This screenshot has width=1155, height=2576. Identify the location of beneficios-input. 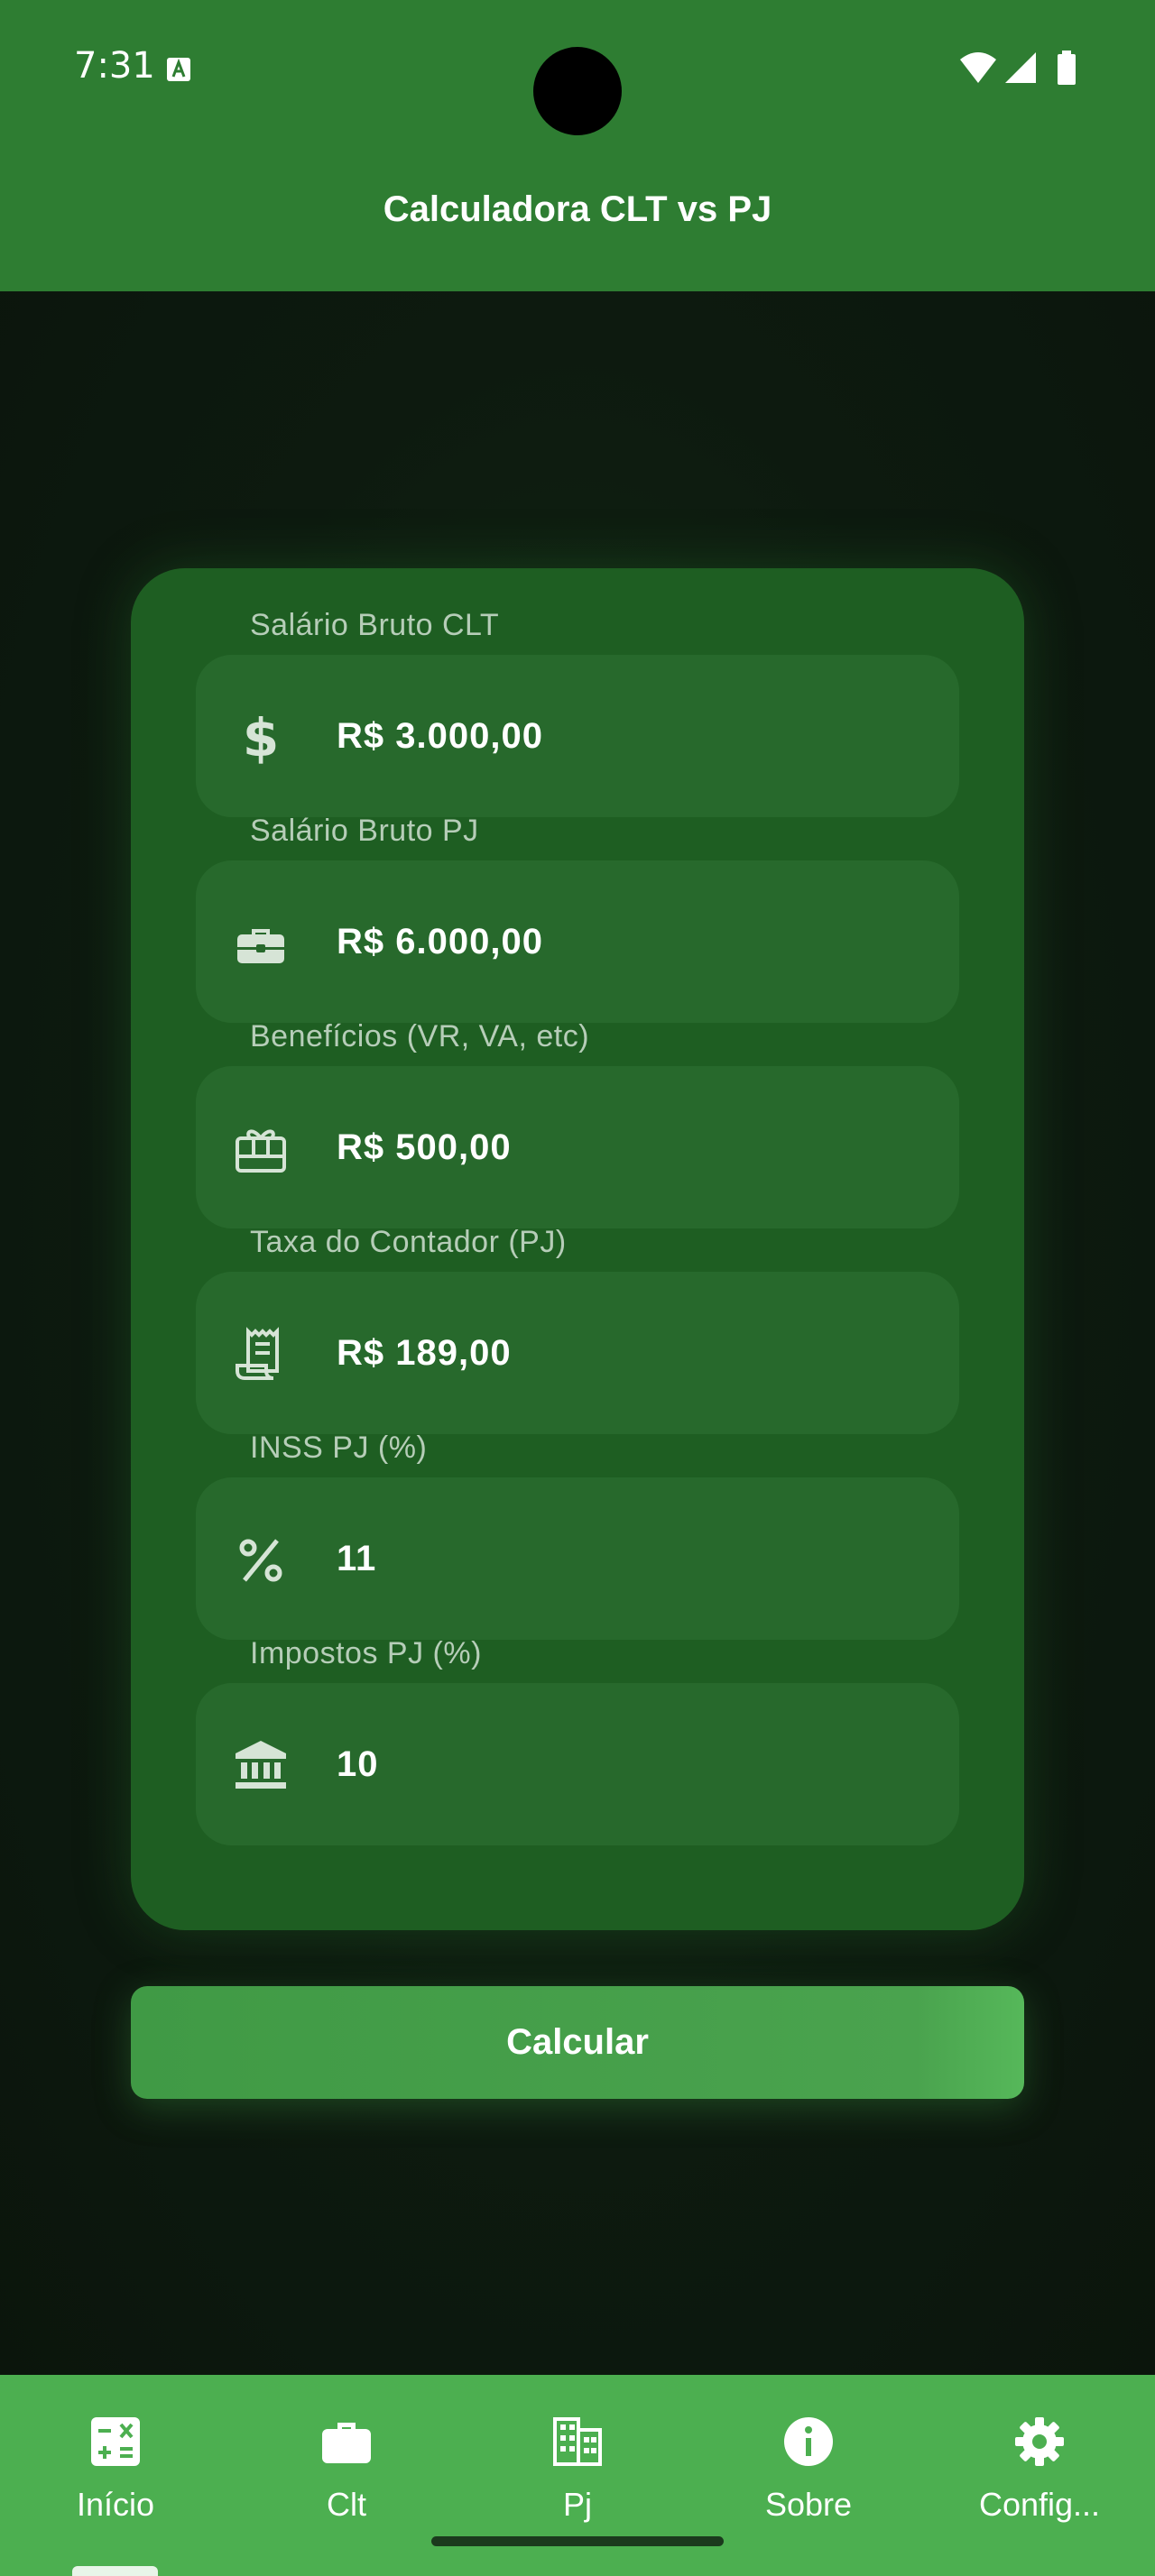
(625, 1147).